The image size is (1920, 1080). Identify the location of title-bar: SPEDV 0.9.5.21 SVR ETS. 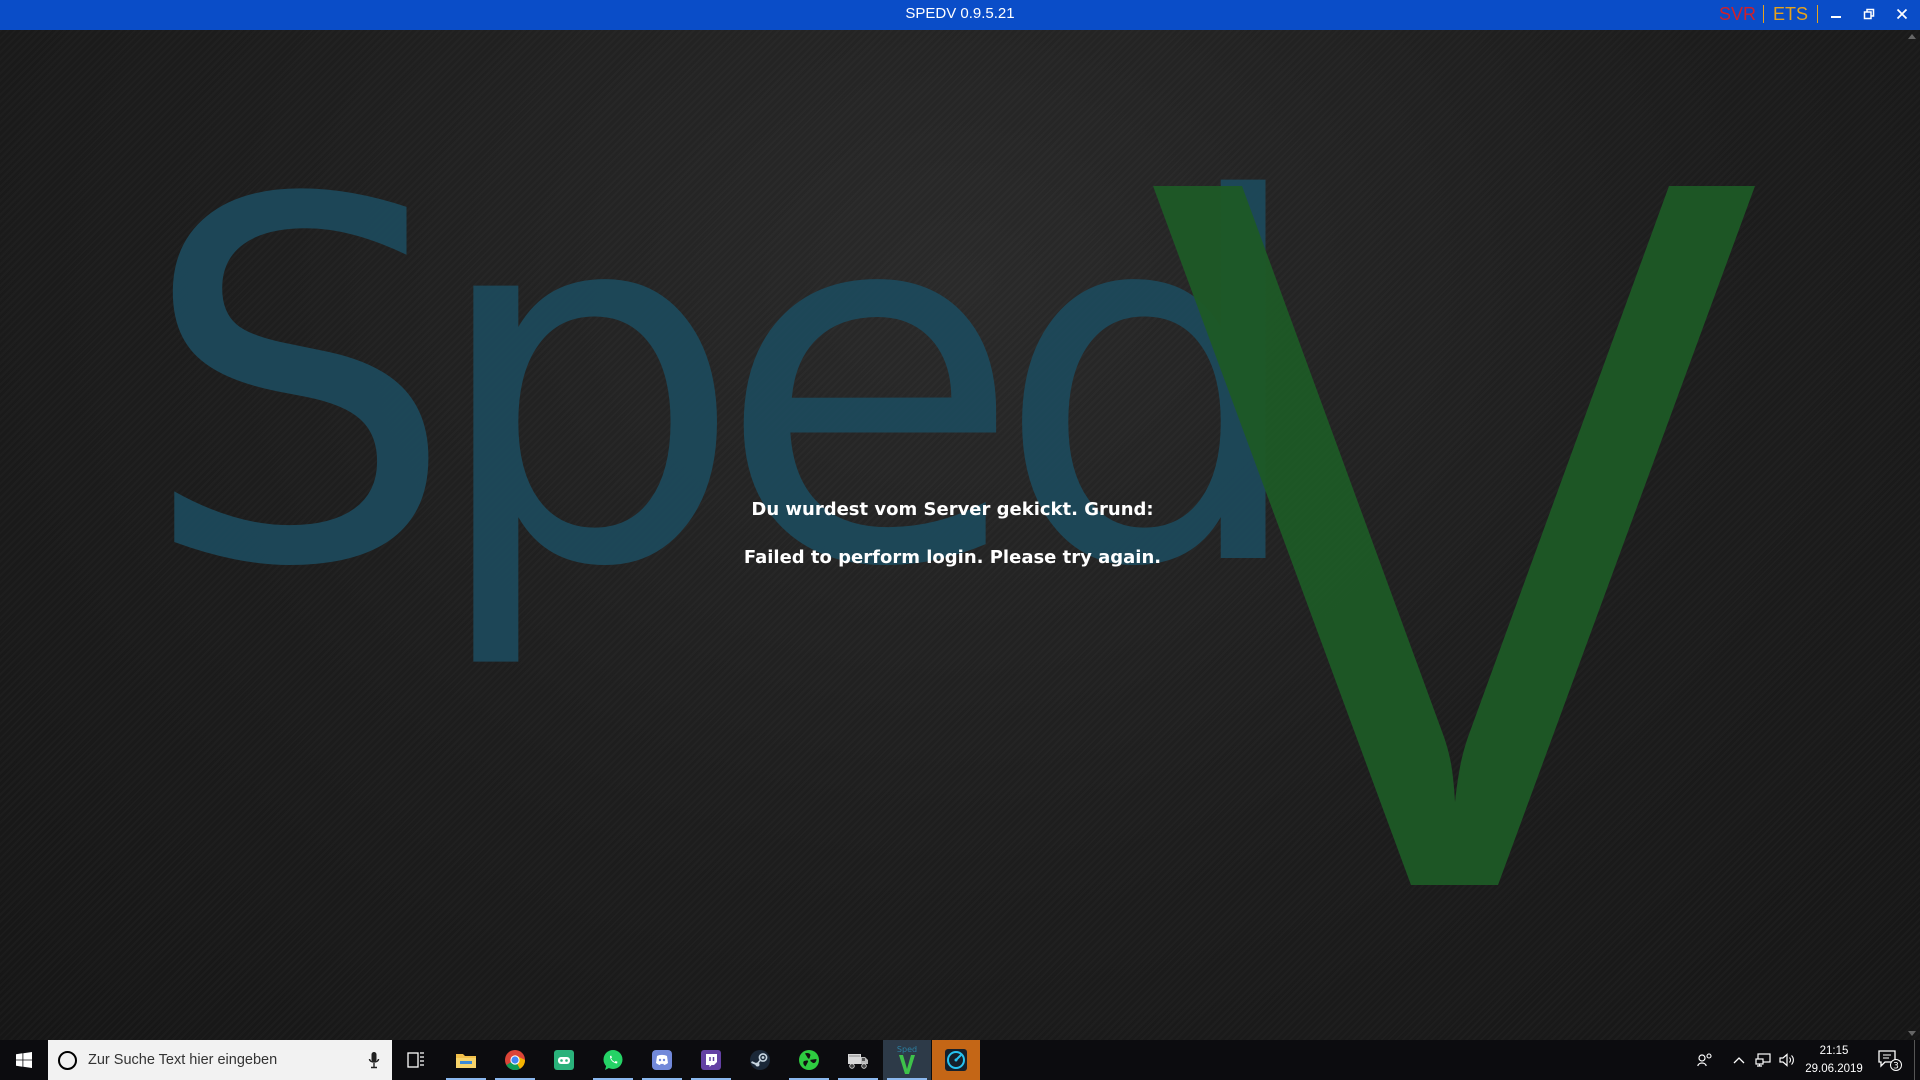
(960, 15).